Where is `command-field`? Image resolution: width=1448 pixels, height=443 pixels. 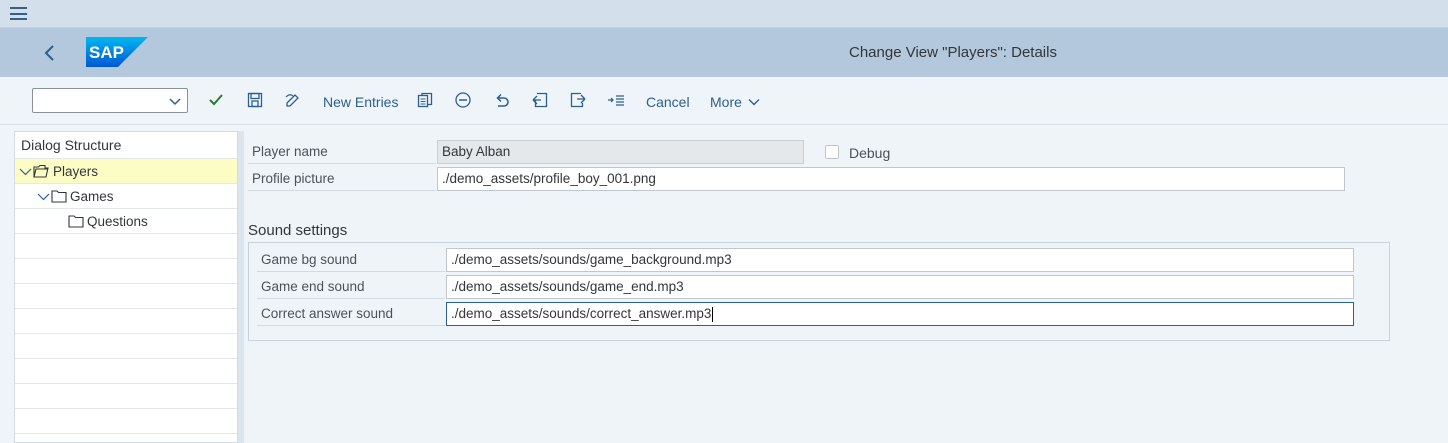
command-field is located at coordinates (110, 100).